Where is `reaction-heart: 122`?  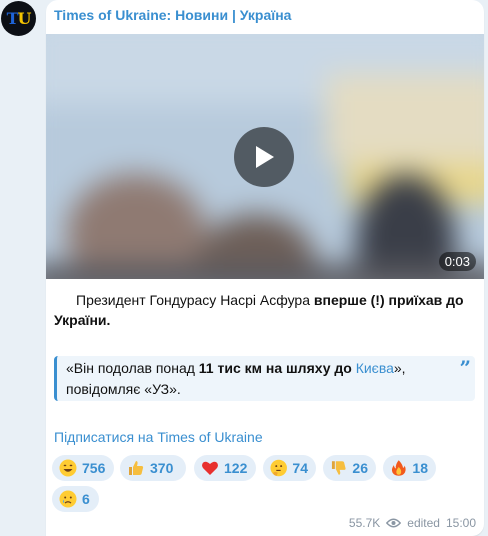 reaction-heart: 122 is located at coordinates (225, 468).